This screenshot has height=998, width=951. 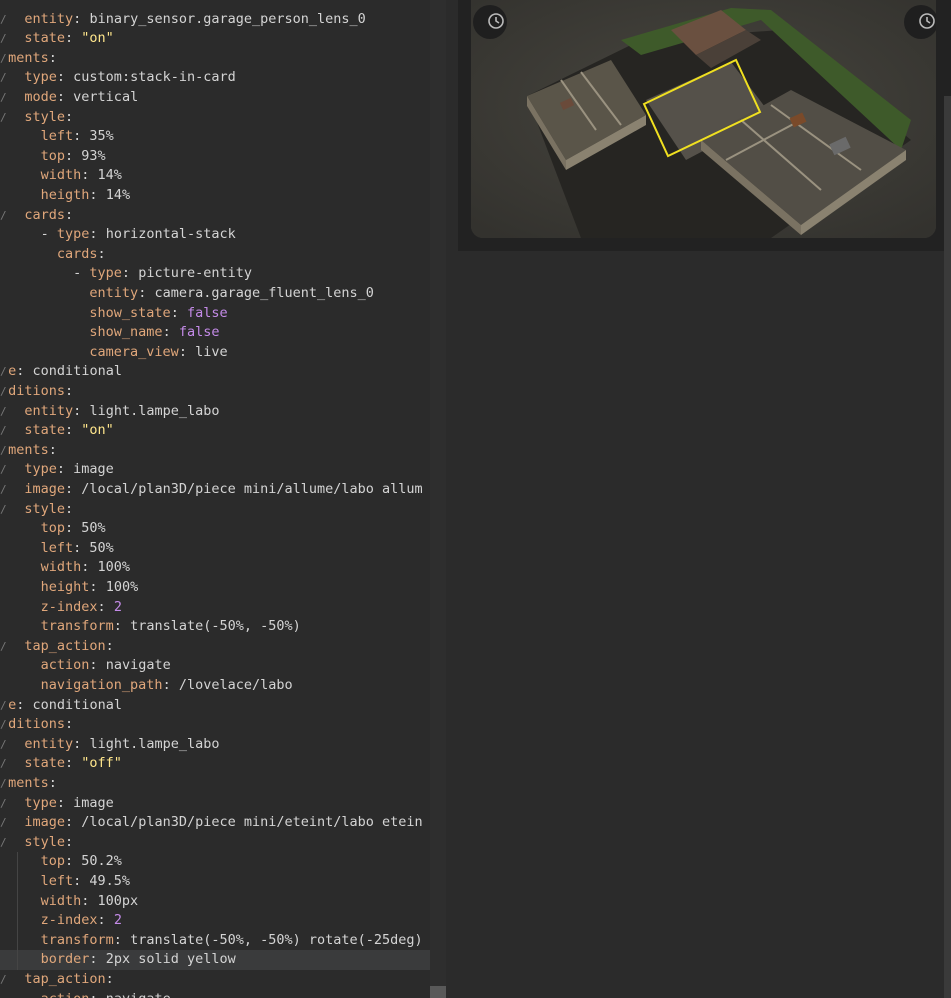 I want to click on code-line: top: 93%, so click(x=53, y=157).